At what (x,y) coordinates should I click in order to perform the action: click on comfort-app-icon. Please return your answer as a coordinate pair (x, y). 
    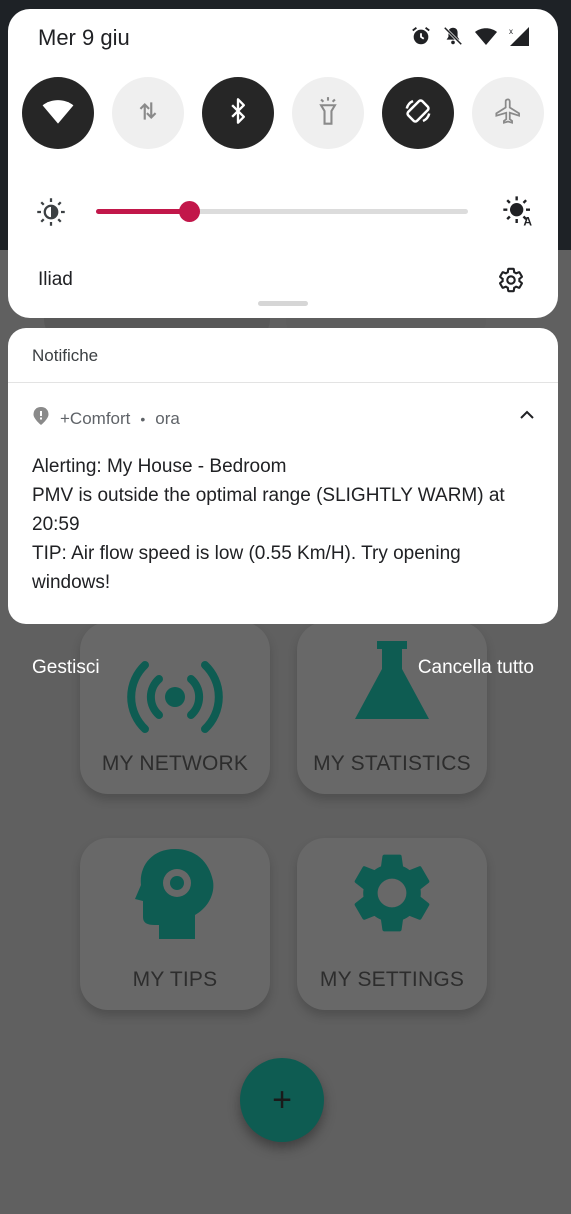
    Looking at the image, I should click on (41, 418).